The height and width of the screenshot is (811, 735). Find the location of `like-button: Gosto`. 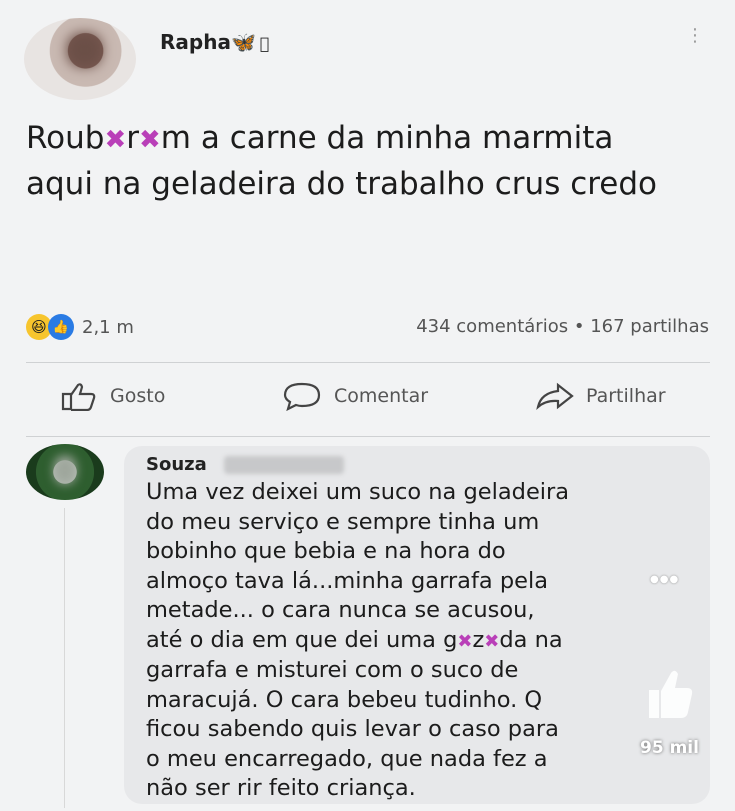

like-button: Gosto is located at coordinates (112, 396).